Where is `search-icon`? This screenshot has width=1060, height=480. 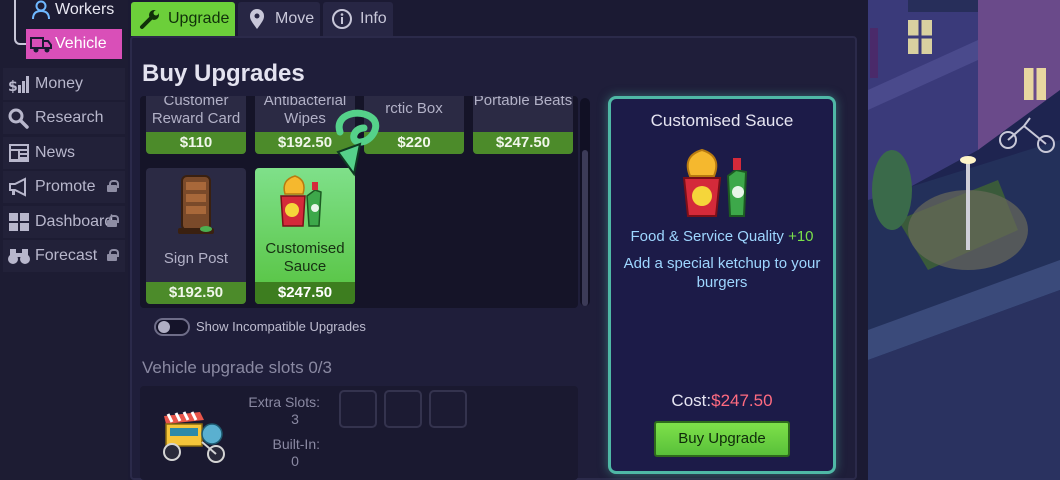 search-icon is located at coordinates (19, 118).